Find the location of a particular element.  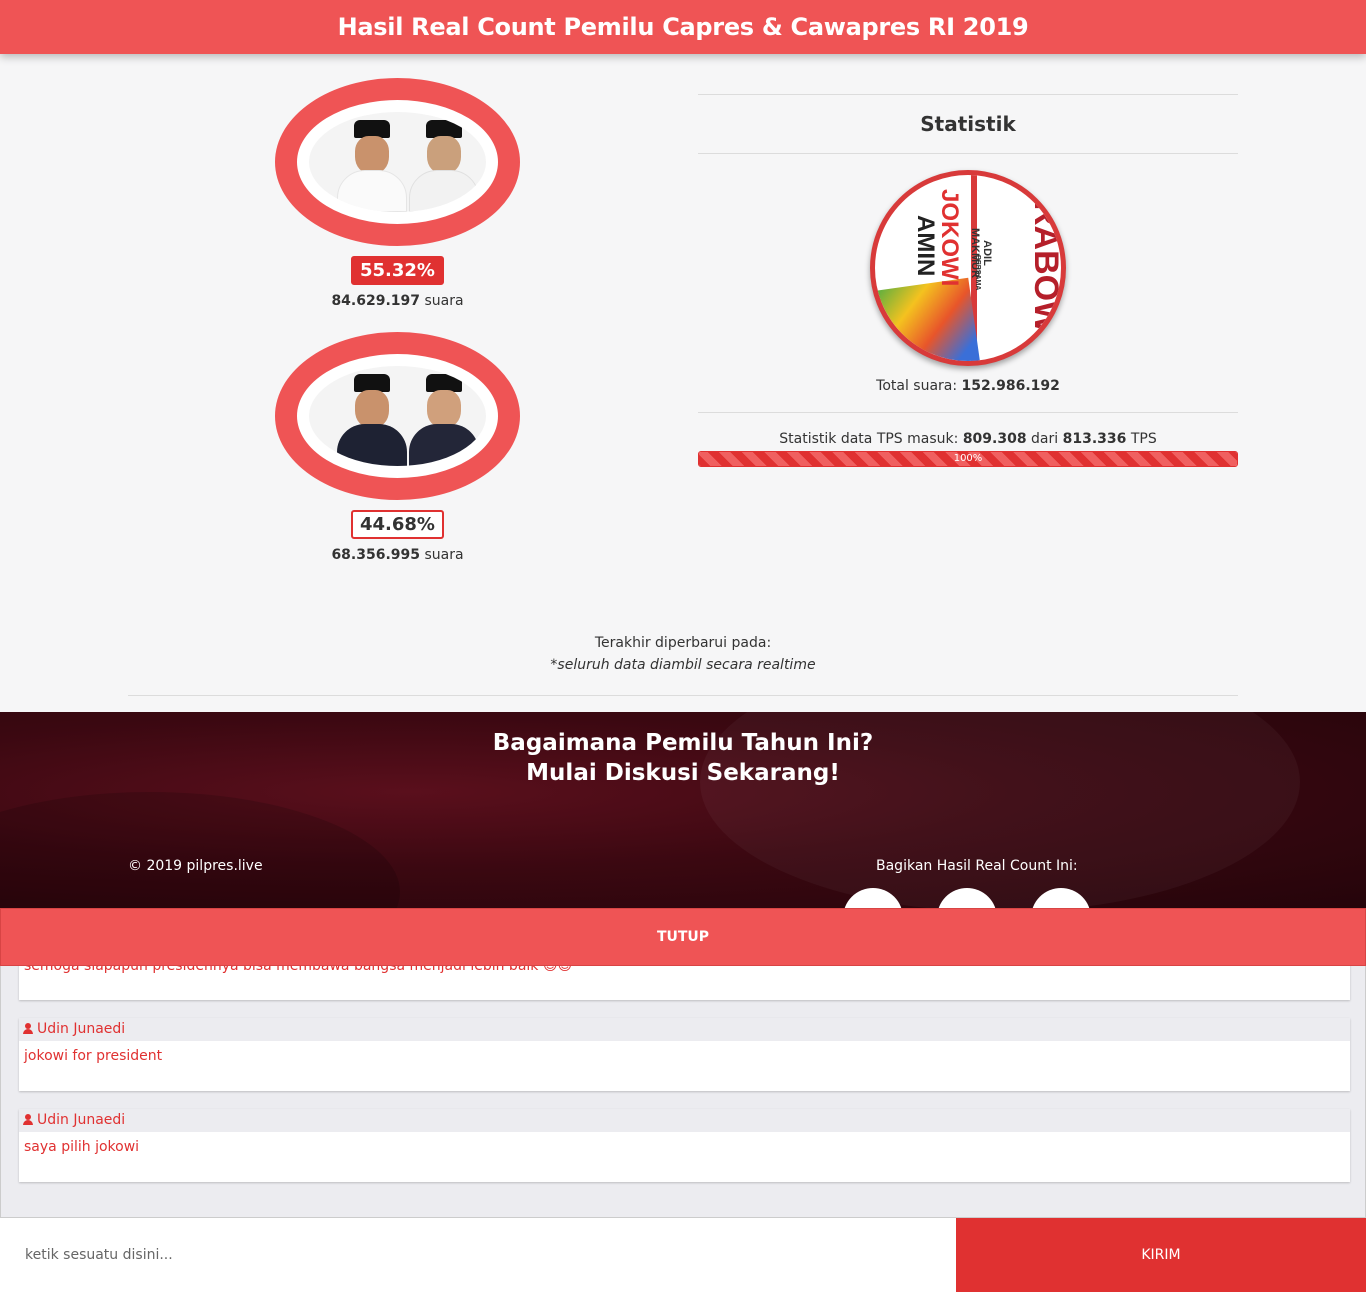

tps-progress-bar: 100% is located at coordinates (968, 459).